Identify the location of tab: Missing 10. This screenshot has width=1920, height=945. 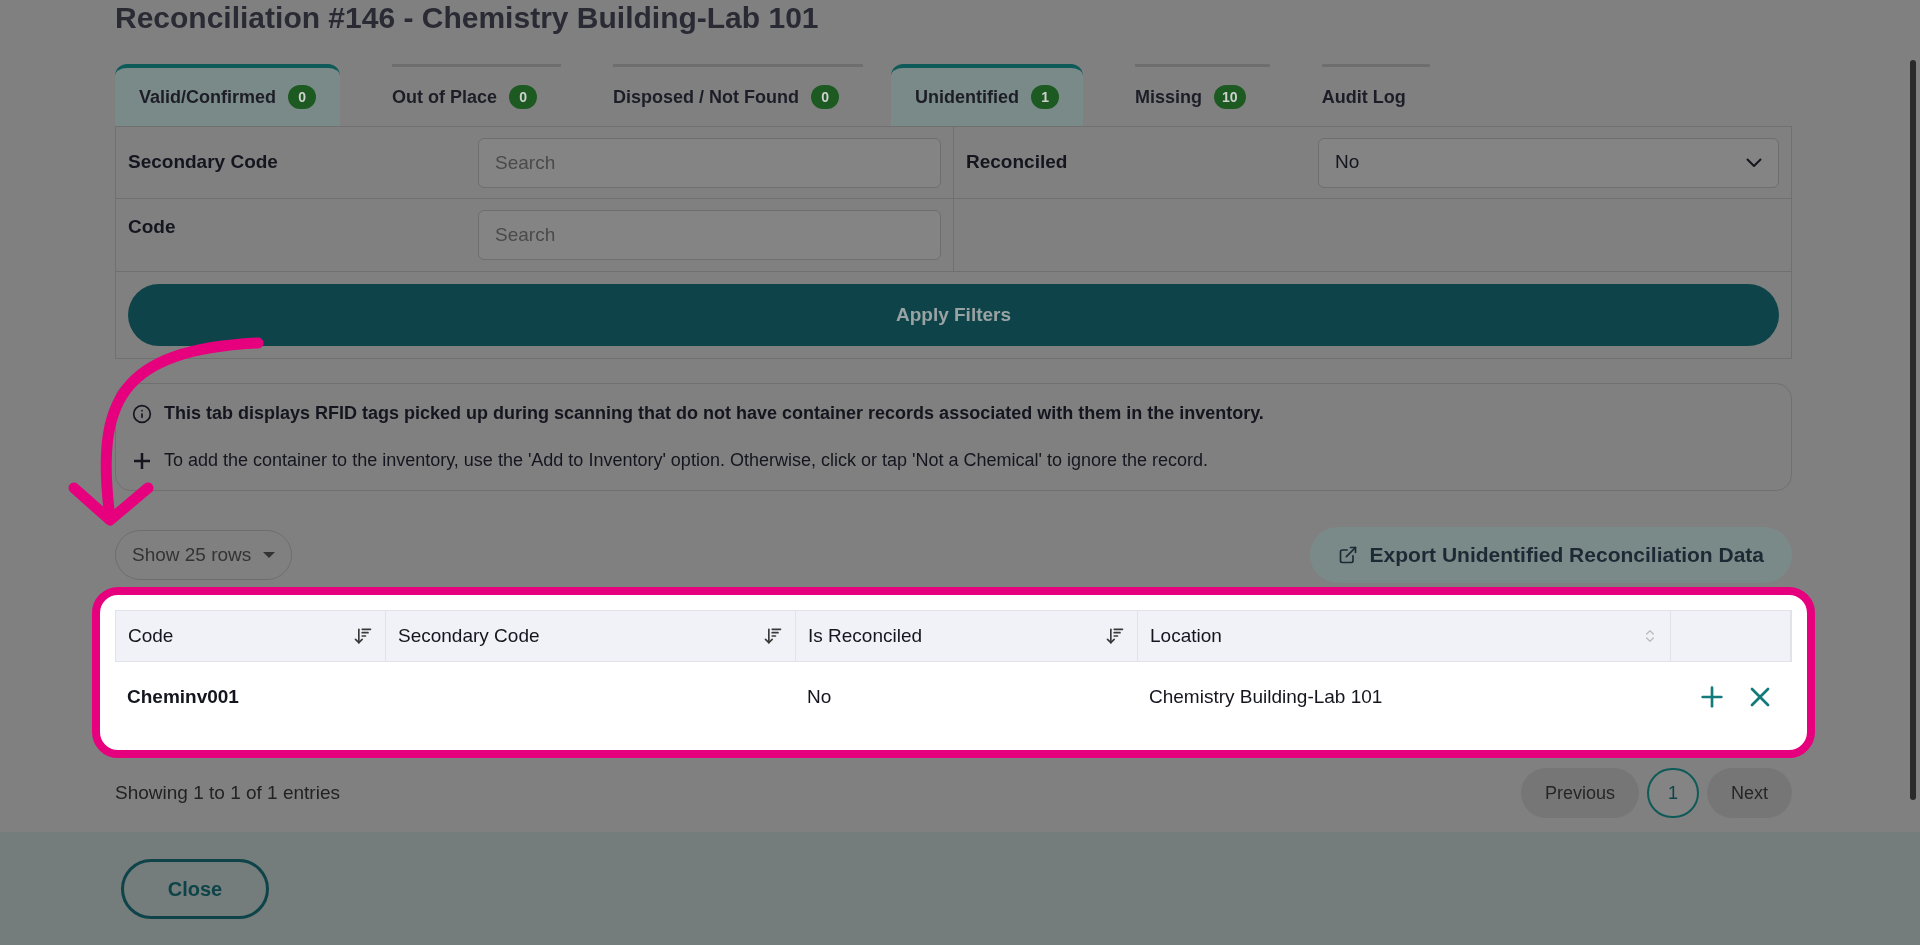
(1190, 95).